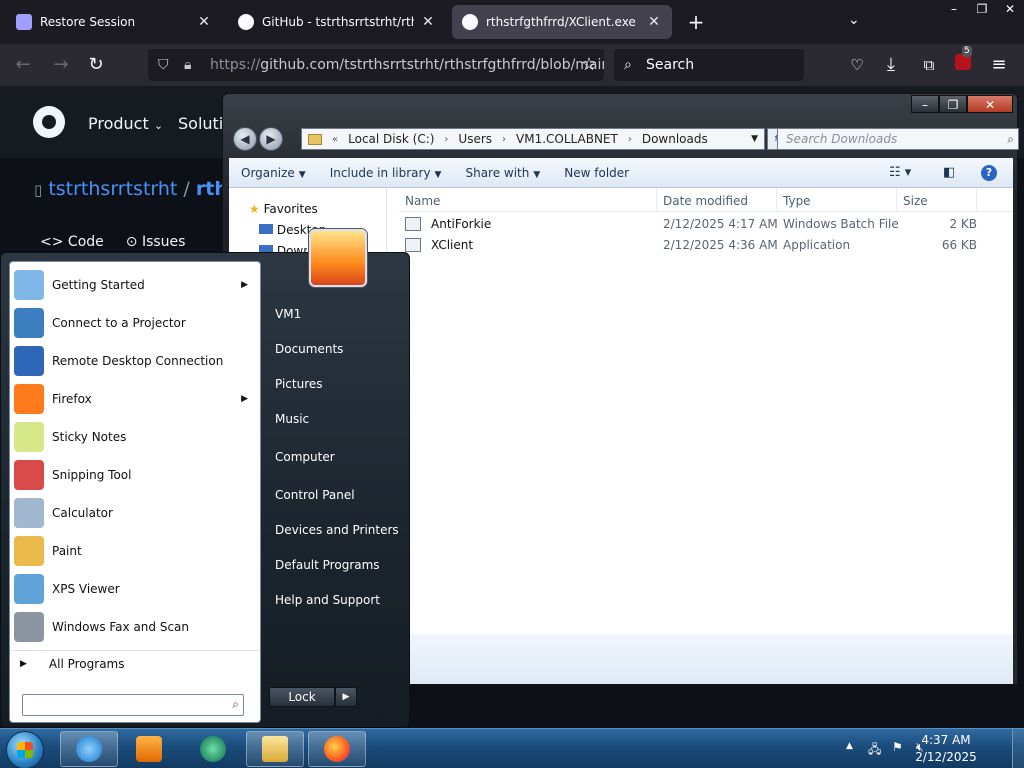 This screenshot has width=1024, height=768. Describe the element at coordinates (302, 697) in the screenshot. I see `lock-button: Lock` at that location.